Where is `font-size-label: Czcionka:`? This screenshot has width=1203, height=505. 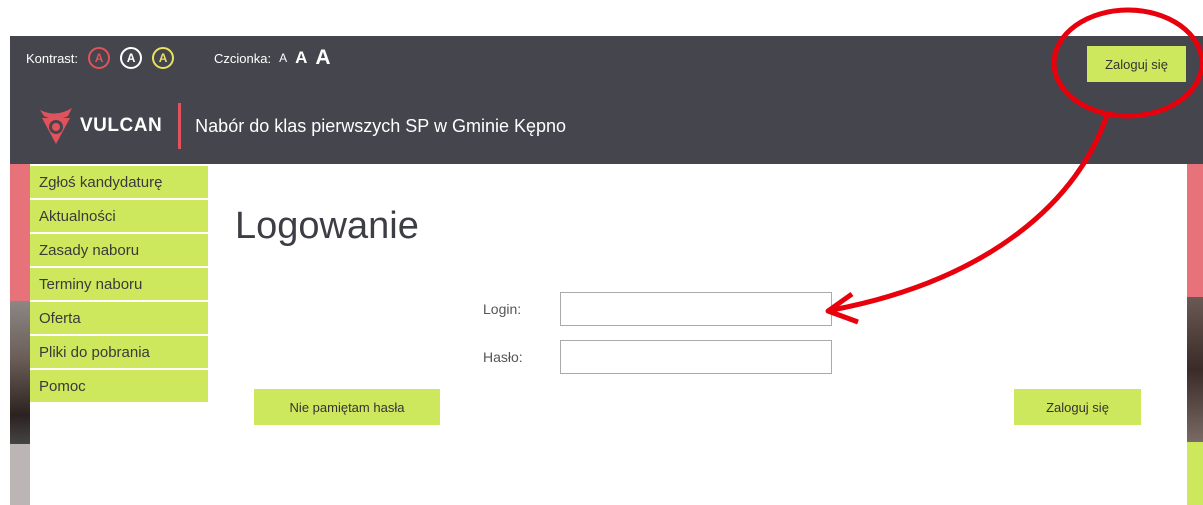 font-size-label: Czcionka: is located at coordinates (243, 58).